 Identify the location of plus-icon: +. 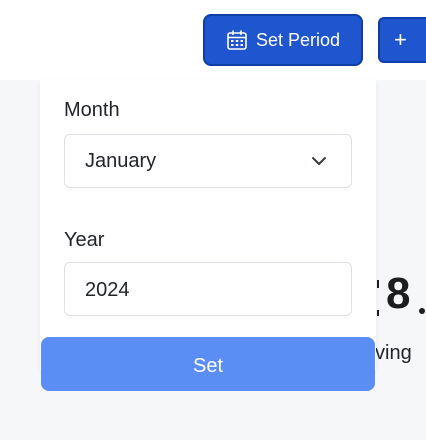
(400, 39).